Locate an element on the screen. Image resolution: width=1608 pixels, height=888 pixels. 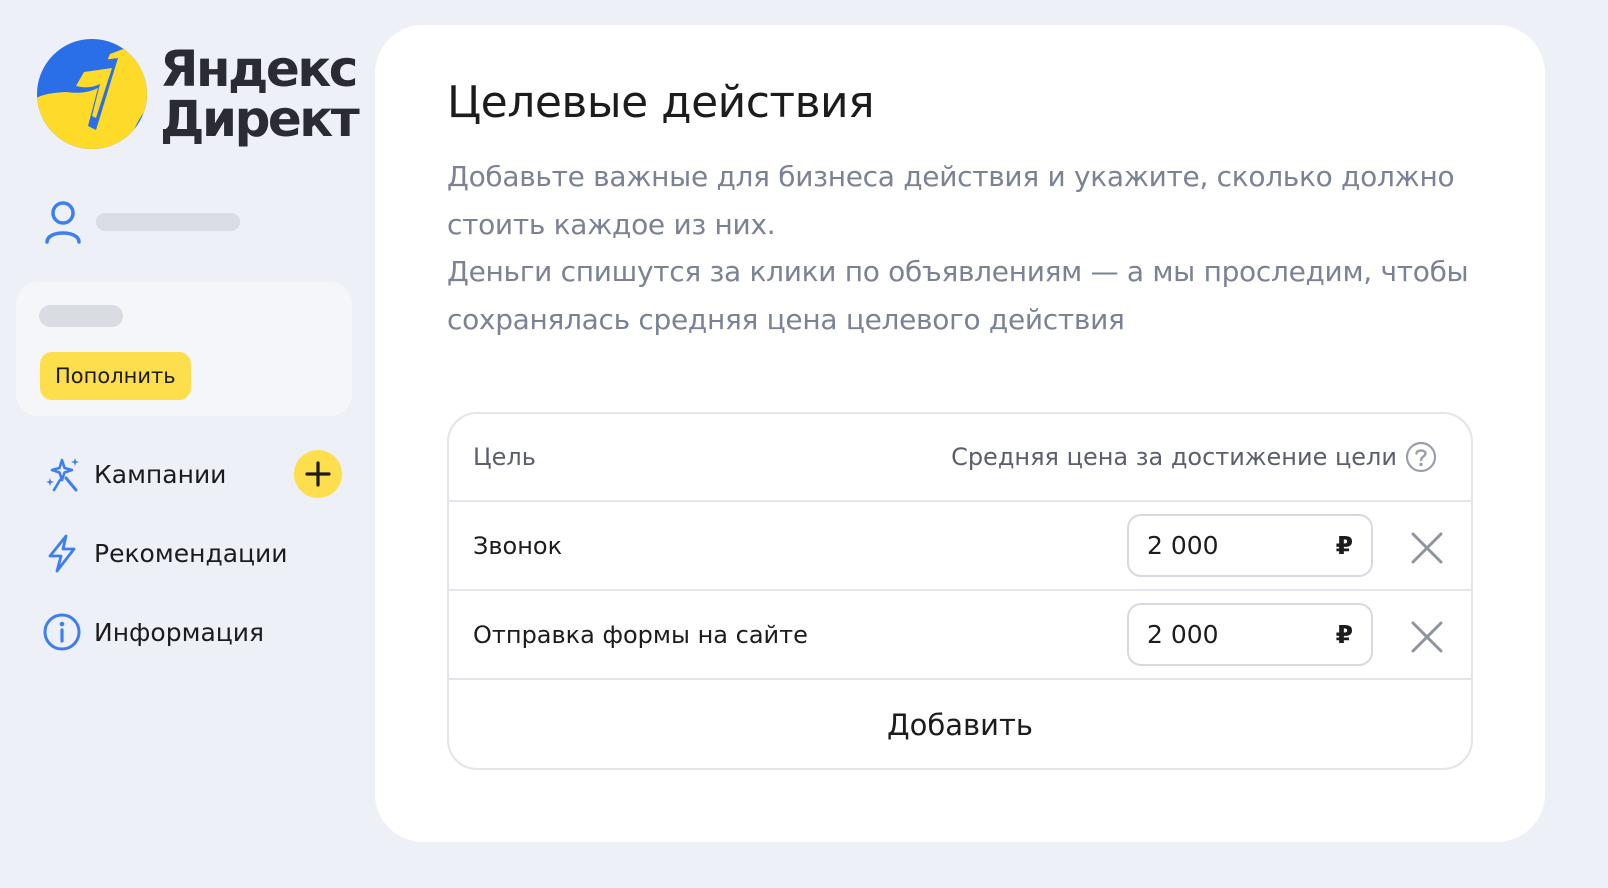
table-header: Цель Средняя цена за достижение цели is located at coordinates (960, 458).